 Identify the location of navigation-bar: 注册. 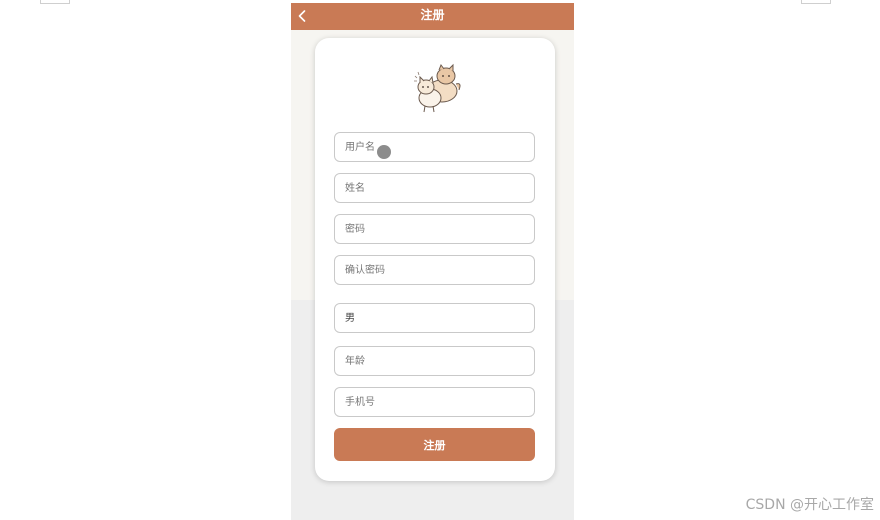
(432, 16).